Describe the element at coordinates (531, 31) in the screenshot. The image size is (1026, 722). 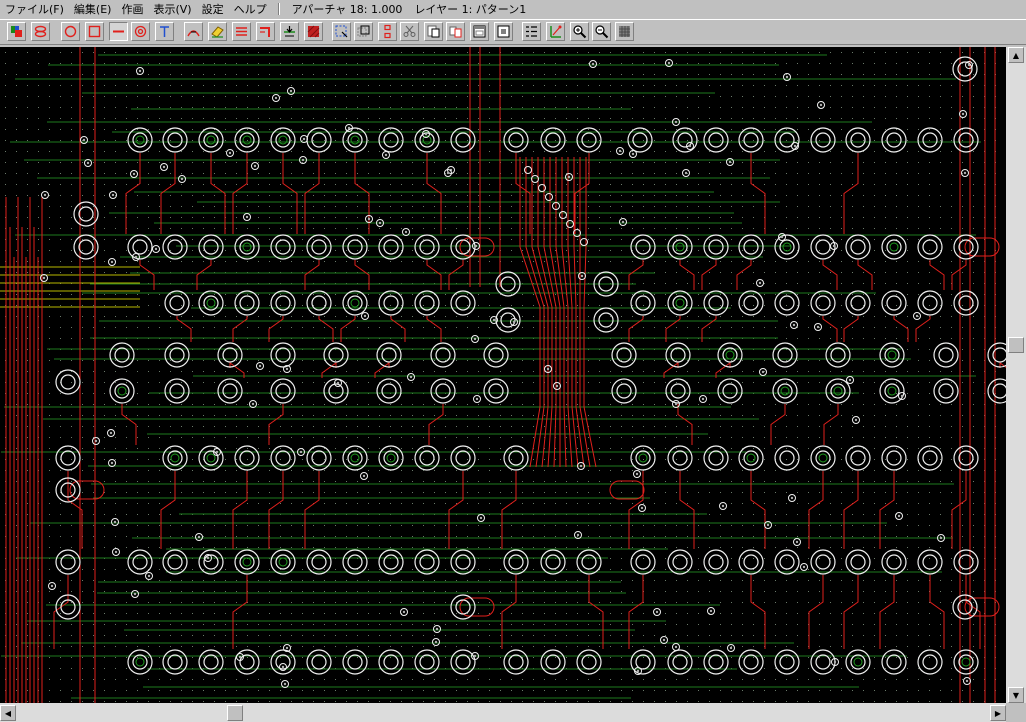
I see `grid-list-tool` at that location.